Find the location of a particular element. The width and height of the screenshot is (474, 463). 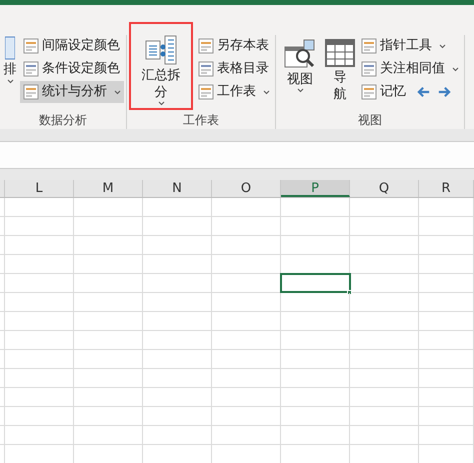

ribbon-button: 统计与分析 is located at coordinates (72, 92).